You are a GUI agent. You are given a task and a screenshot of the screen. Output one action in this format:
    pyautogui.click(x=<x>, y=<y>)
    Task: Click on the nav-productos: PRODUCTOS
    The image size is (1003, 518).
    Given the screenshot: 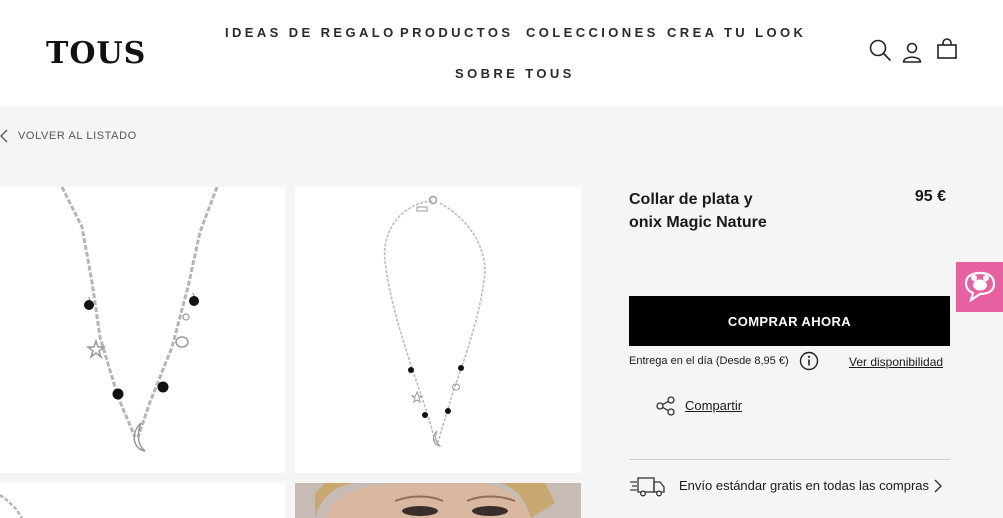 What is the action you would take?
    pyautogui.click(x=456, y=32)
    